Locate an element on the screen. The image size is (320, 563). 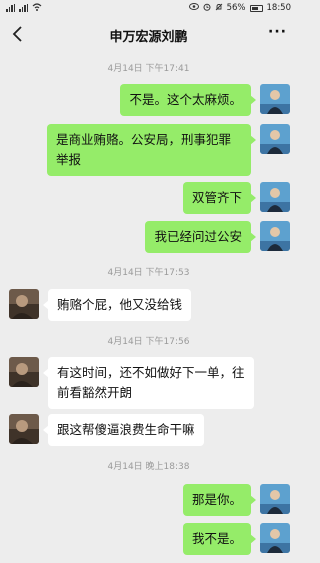
message-out: 那是你。 is located at coordinates (236, 500).